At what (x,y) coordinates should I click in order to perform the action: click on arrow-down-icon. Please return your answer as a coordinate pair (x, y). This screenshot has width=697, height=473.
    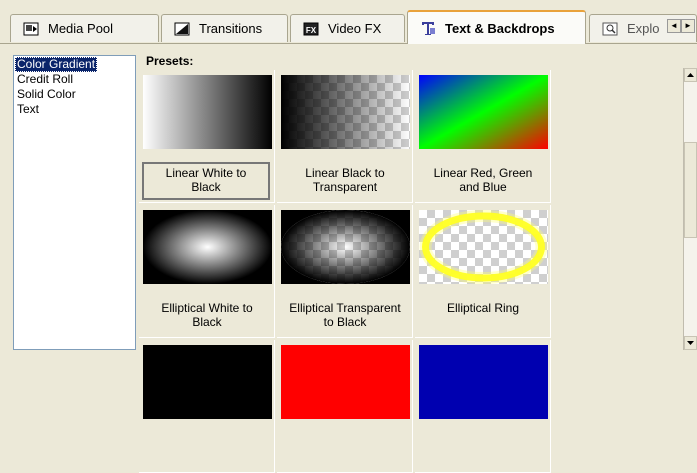
    Looking at the image, I should click on (690, 343).